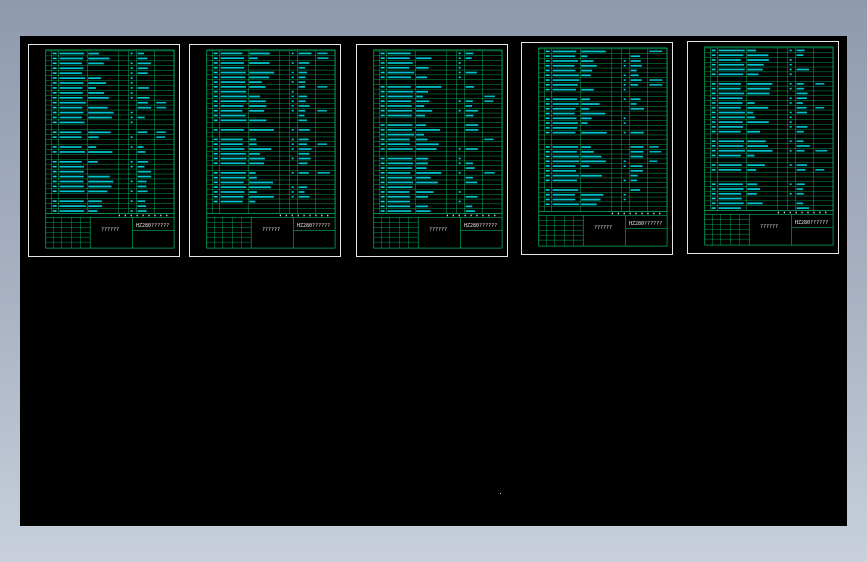 The image size is (867, 562). What do you see at coordinates (432, 150) in the screenshot?
I see `drawing-sheet-3: ?????? HZ280??????` at bounding box center [432, 150].